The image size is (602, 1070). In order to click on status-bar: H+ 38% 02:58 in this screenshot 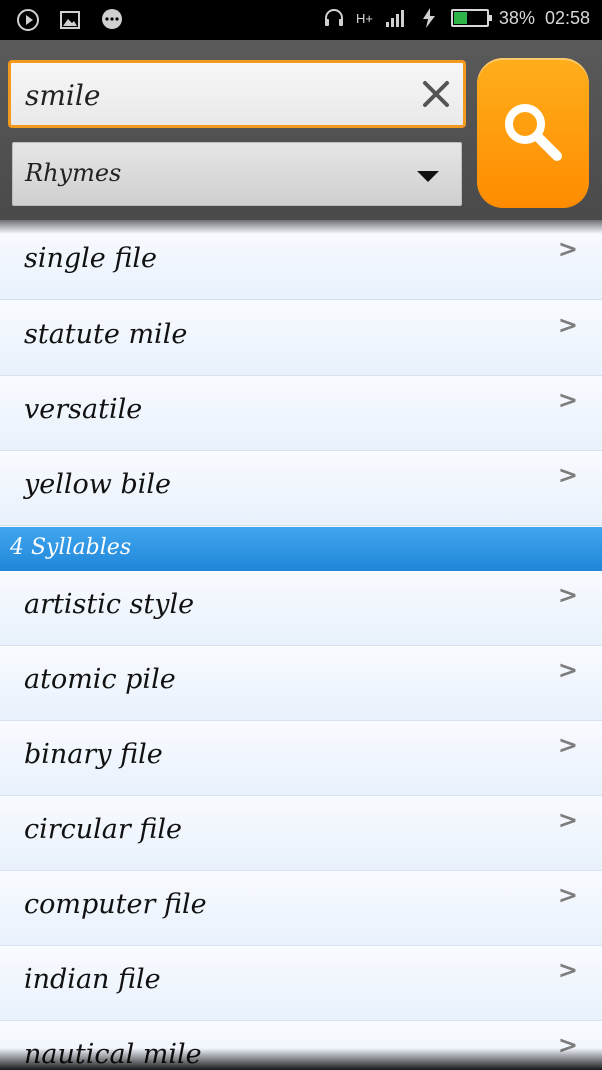, I will do `click(301, 20)`.